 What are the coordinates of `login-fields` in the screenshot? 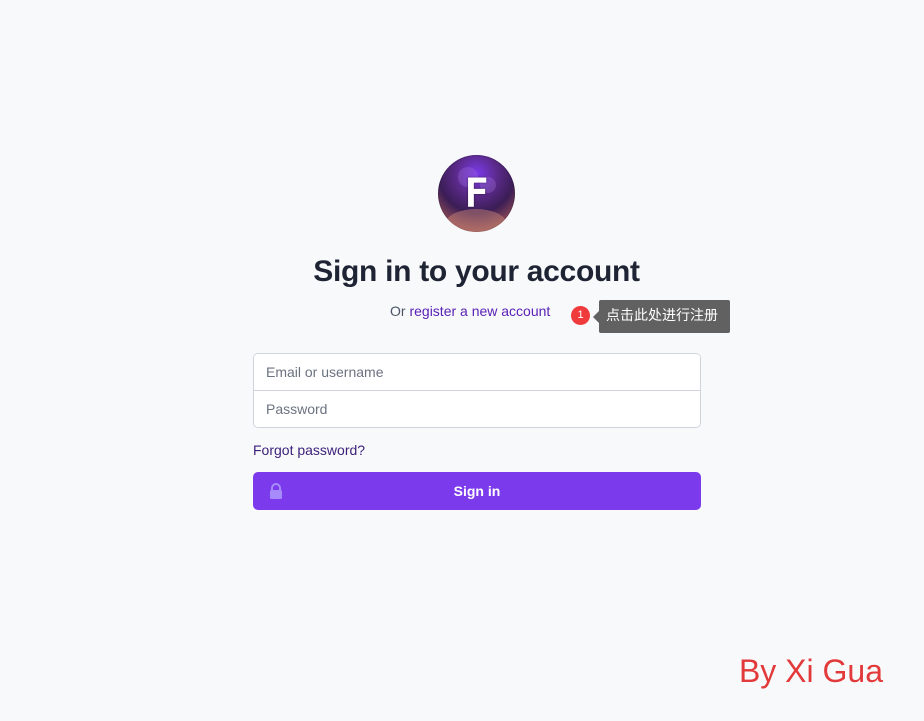 It's located at (477, 390).